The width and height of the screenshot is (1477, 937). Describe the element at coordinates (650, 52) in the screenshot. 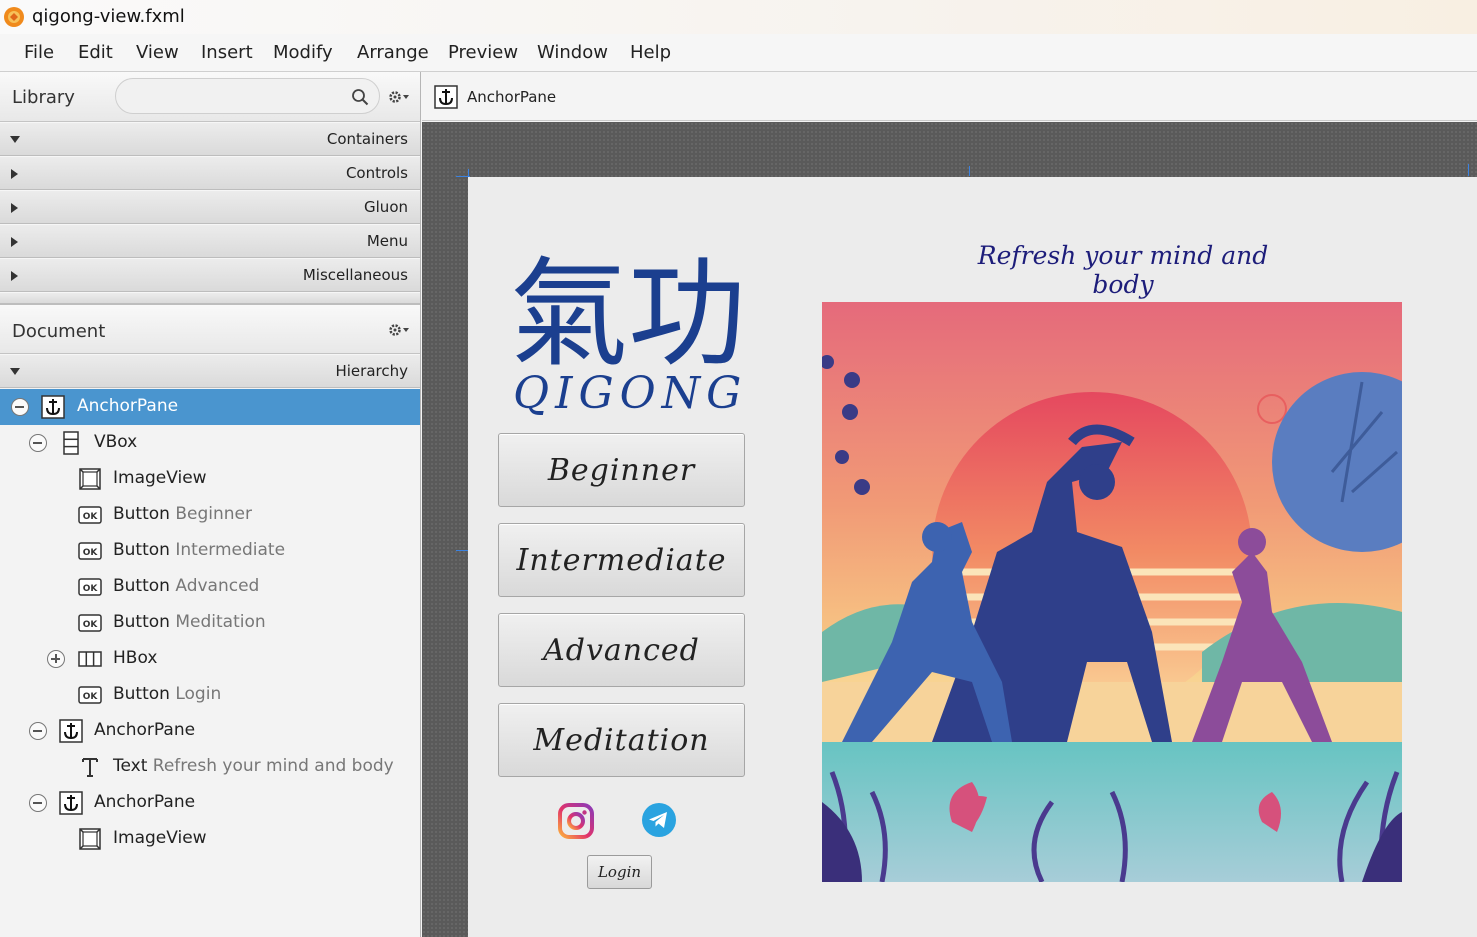

I see `menu-help: Help` at that location.